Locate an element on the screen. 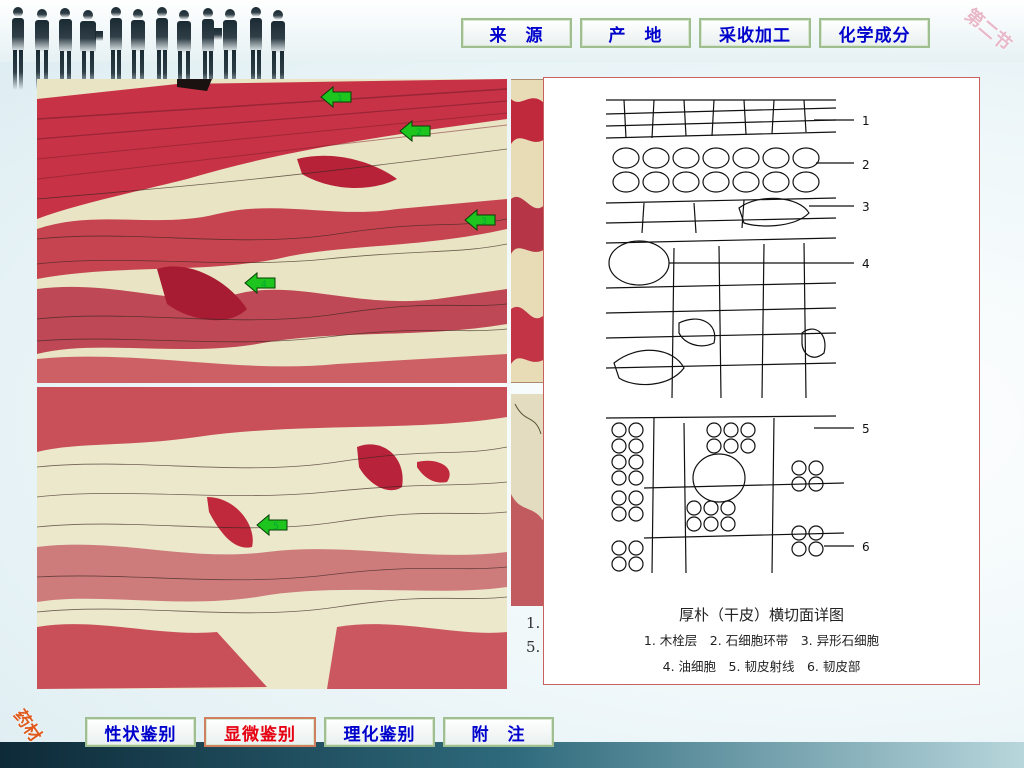 Image resolution: width=1024 pixels, height=768 pixels. diagram-legend-line-2: 4. 油细胞 5. 韧皮射线 6. 韧皮部 is located at coordinates (761, 666).